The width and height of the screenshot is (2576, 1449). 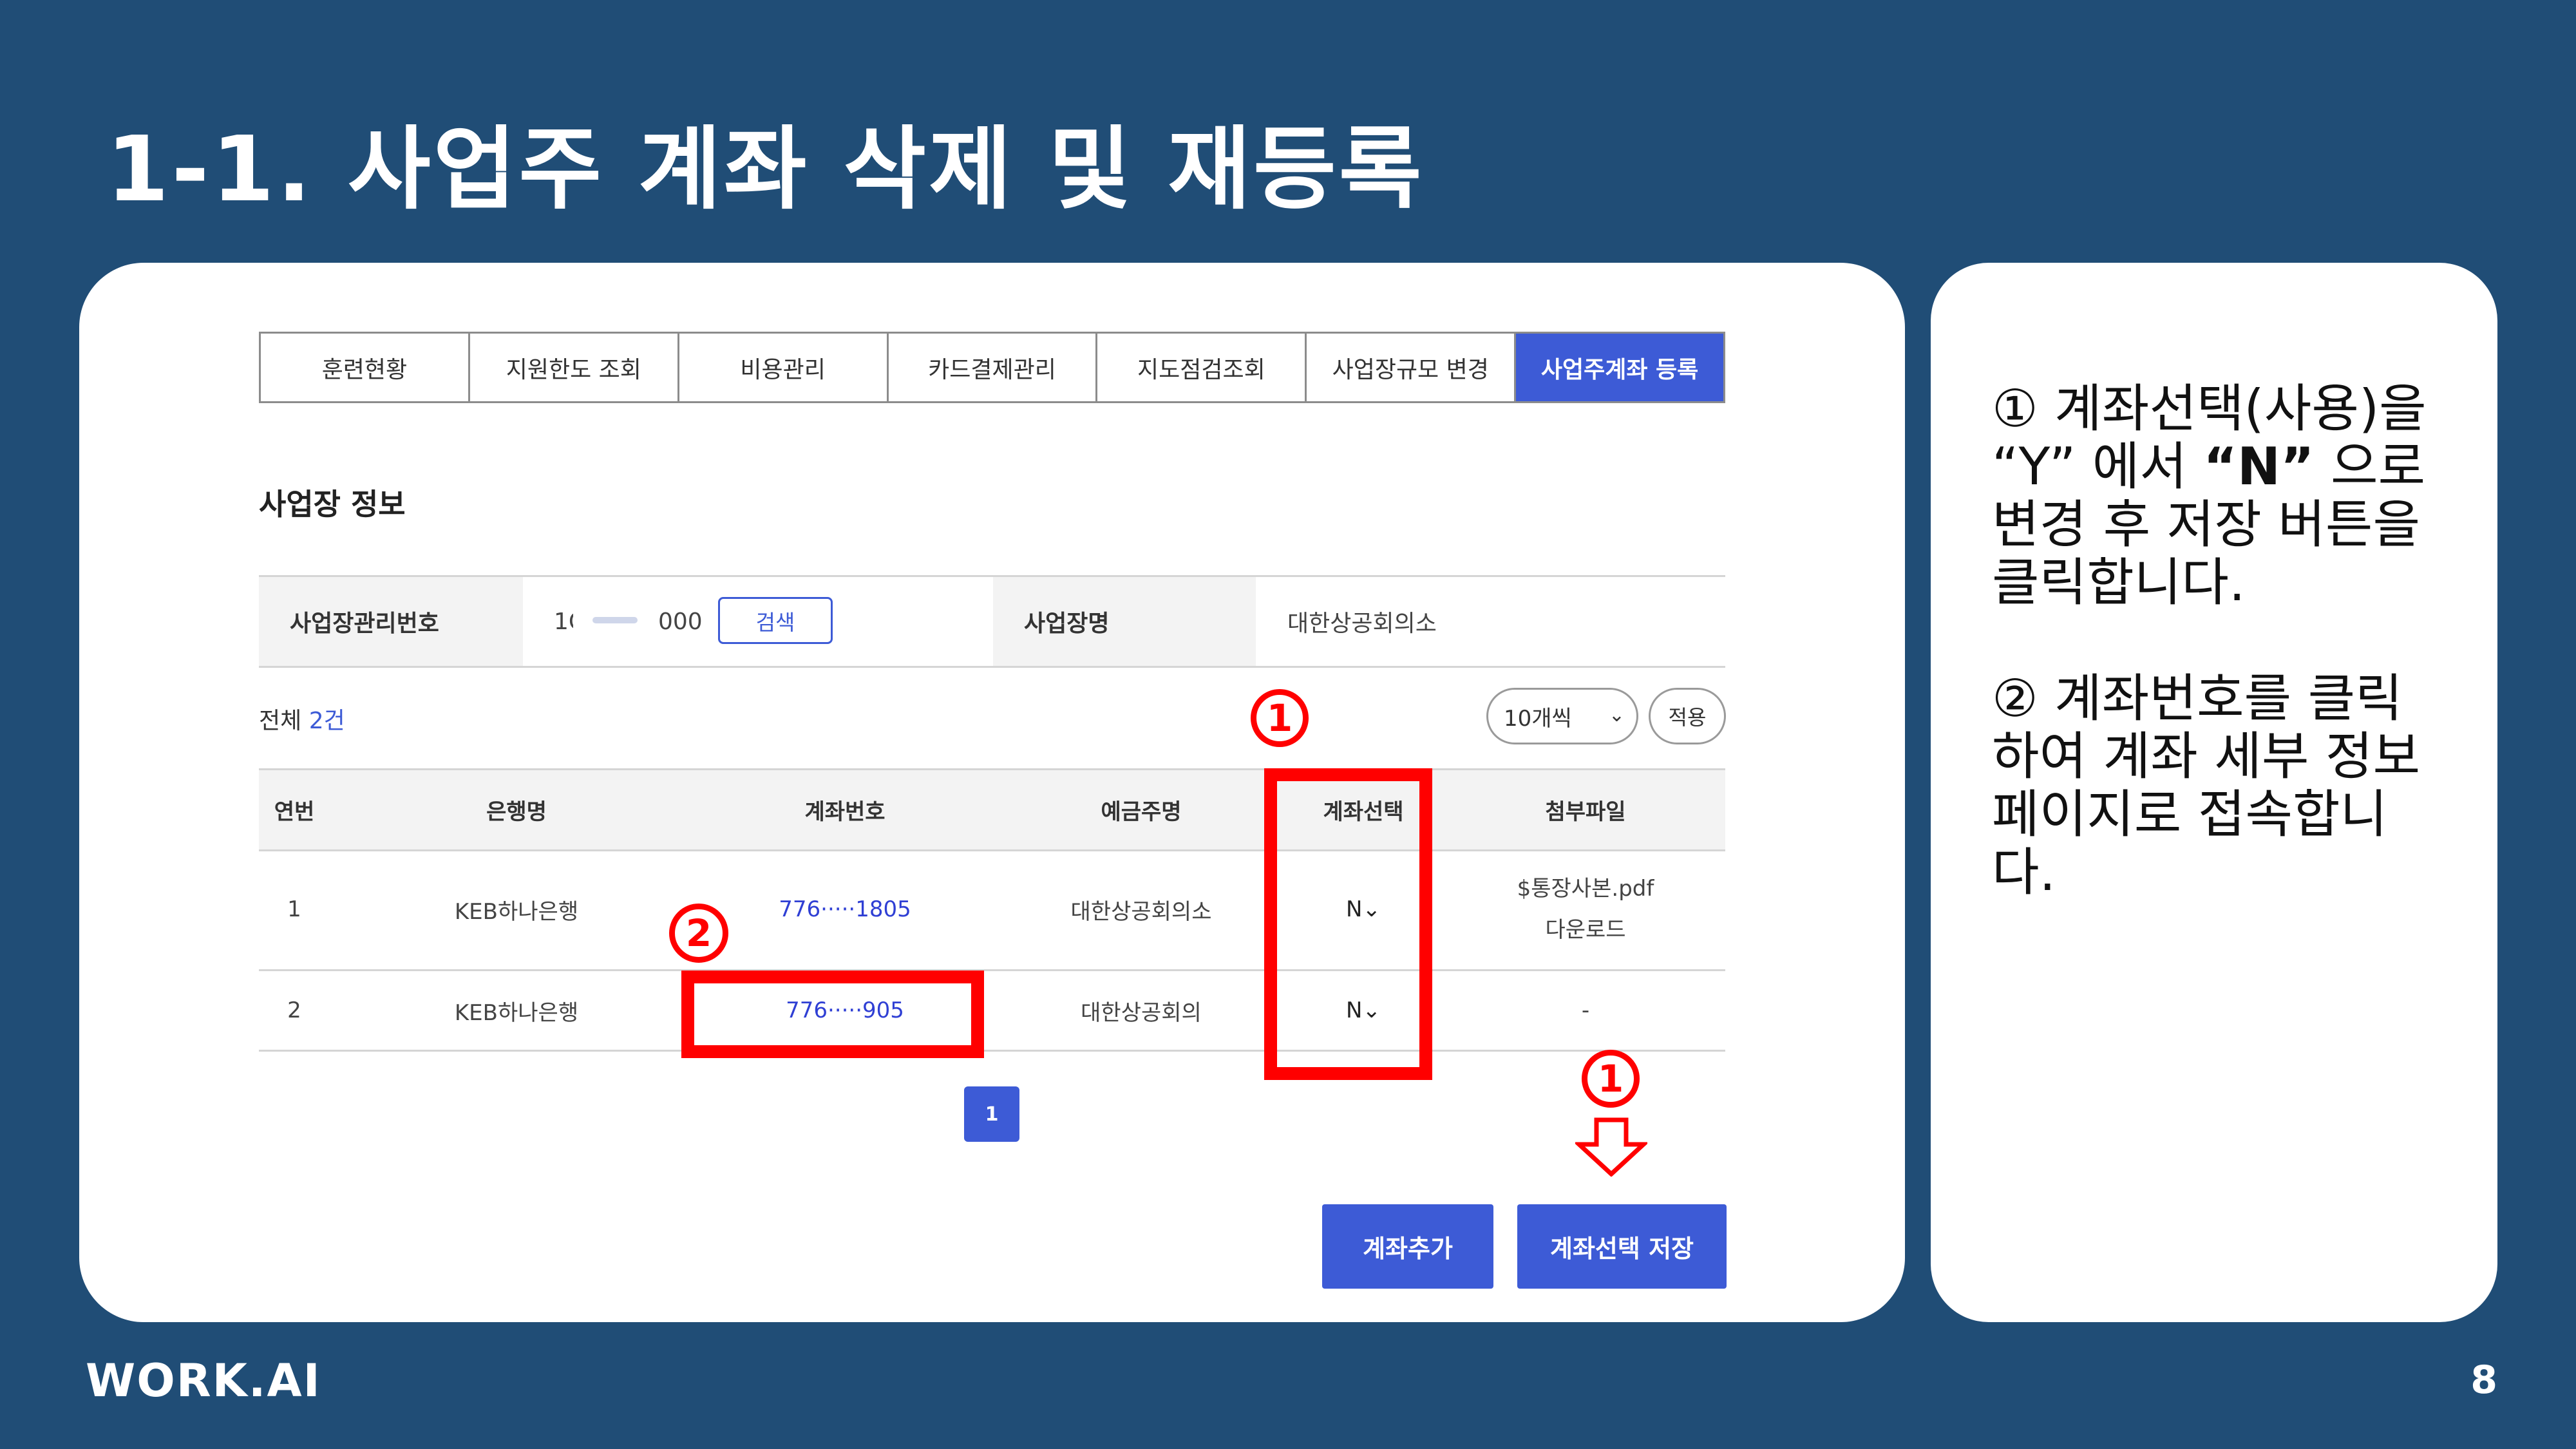 I want to click on section-title: 사업장 정보, so click(x=333, y=505).